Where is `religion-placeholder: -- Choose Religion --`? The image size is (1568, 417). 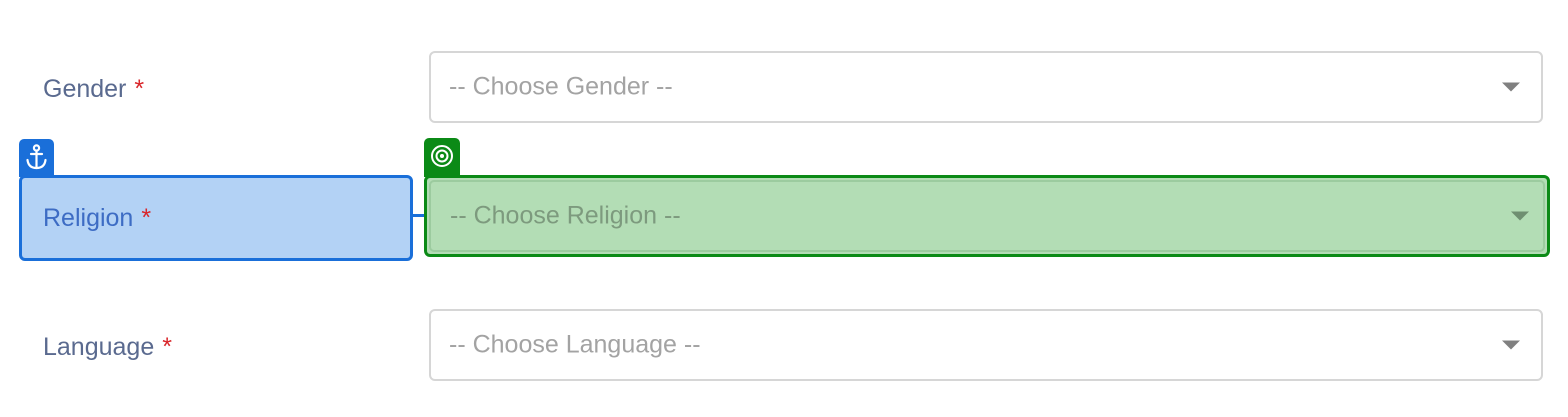
religion-placeholder: -- Choose Religion -- is located at coordinates (565, 215).